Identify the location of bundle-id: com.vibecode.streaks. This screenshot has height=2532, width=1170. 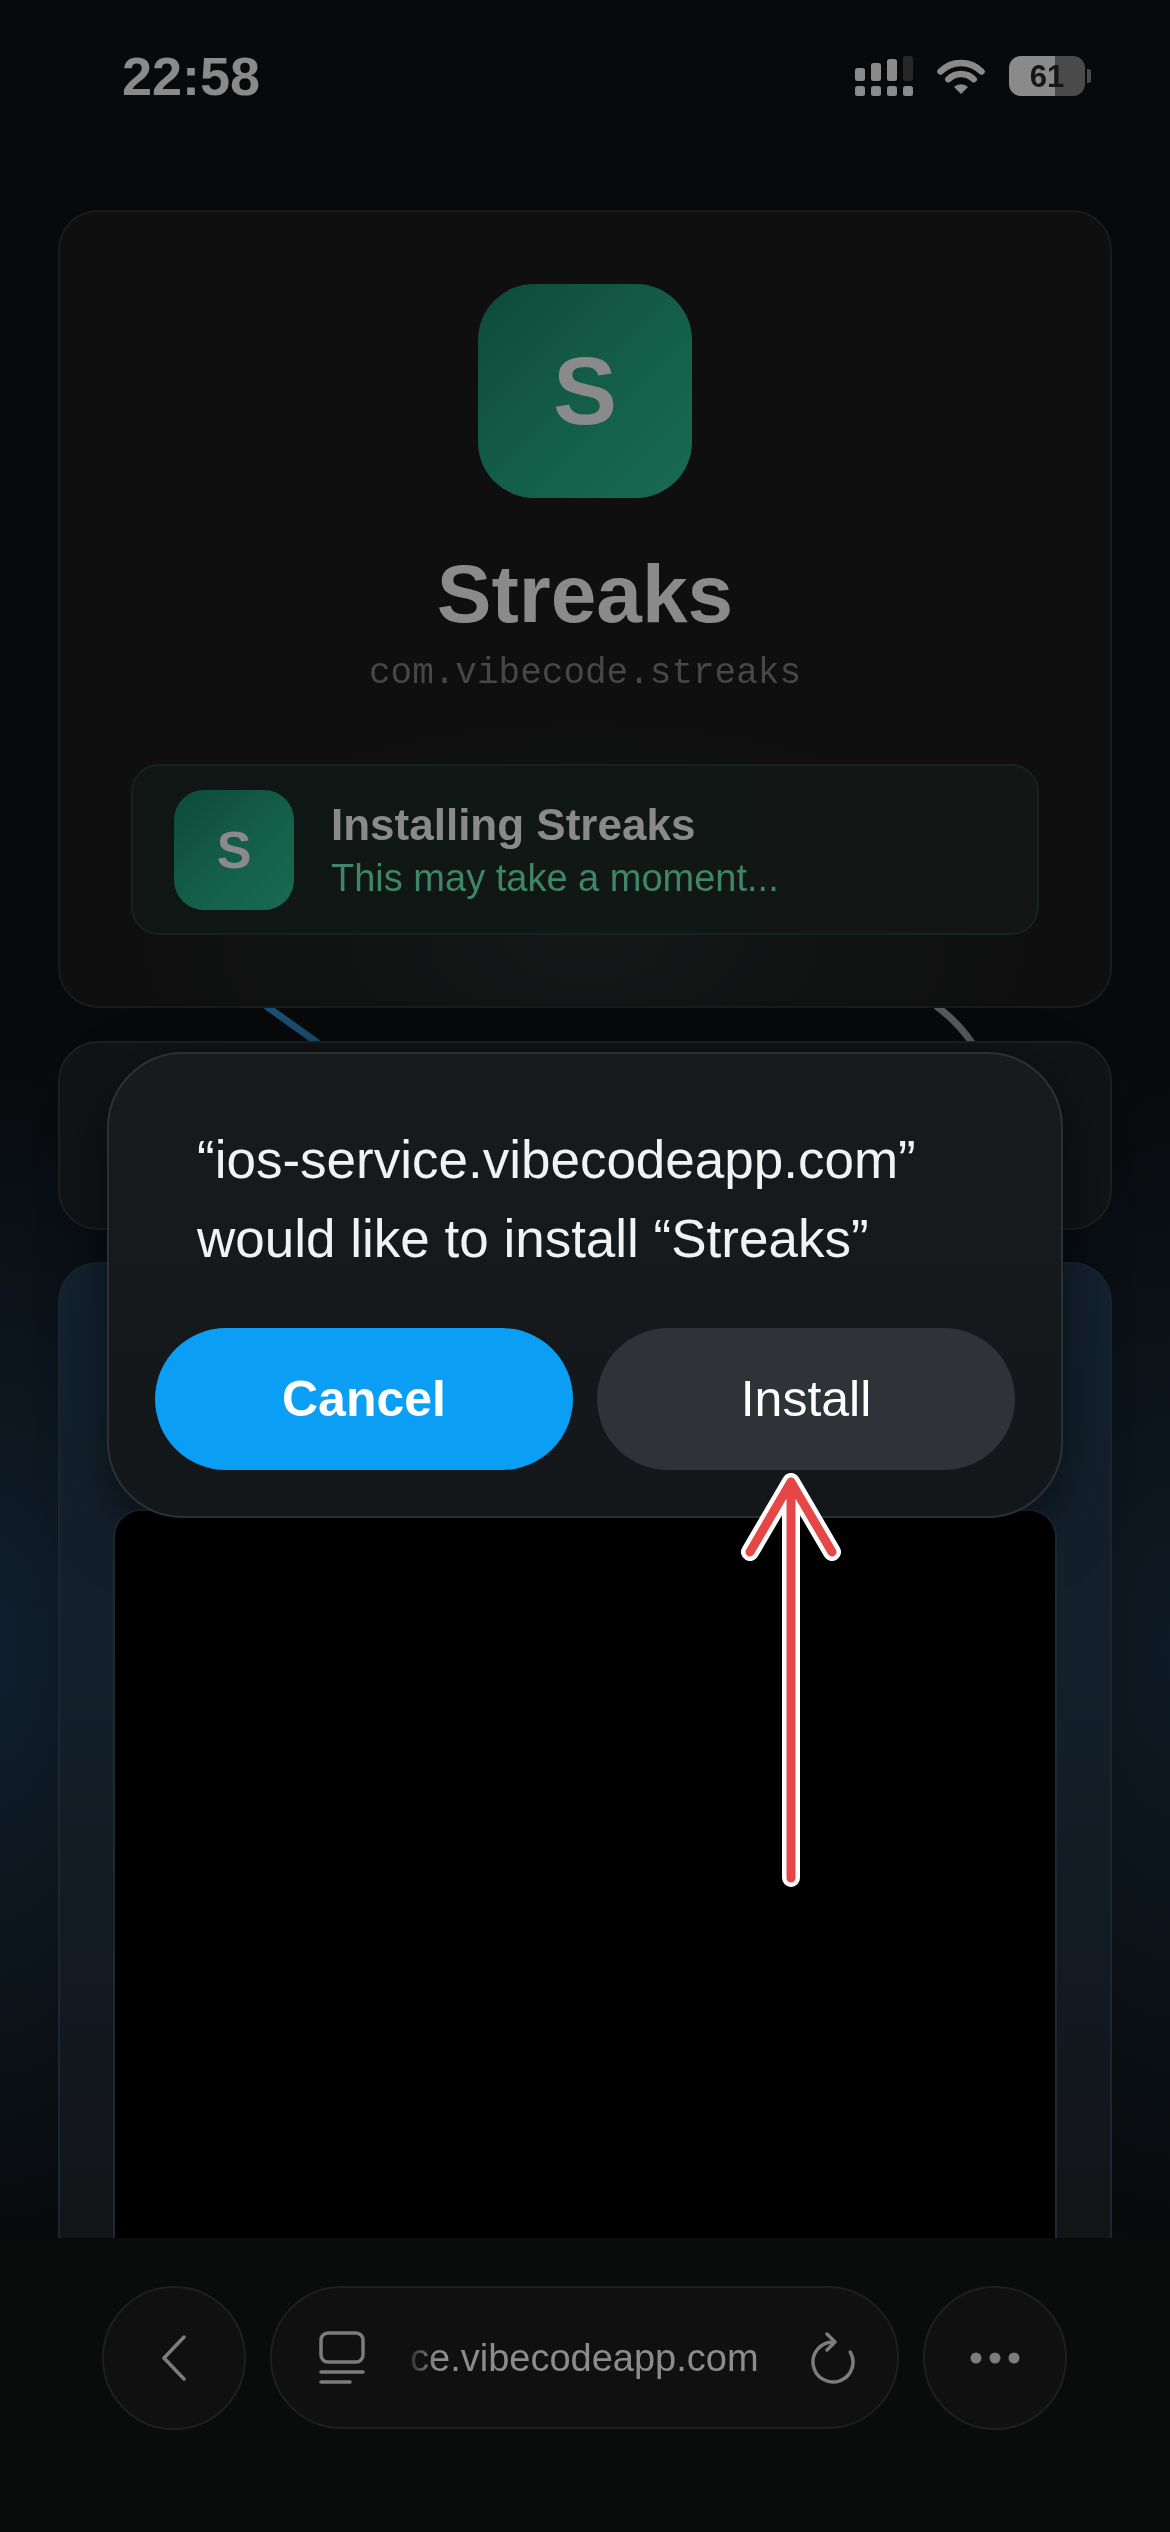
(585, 674).